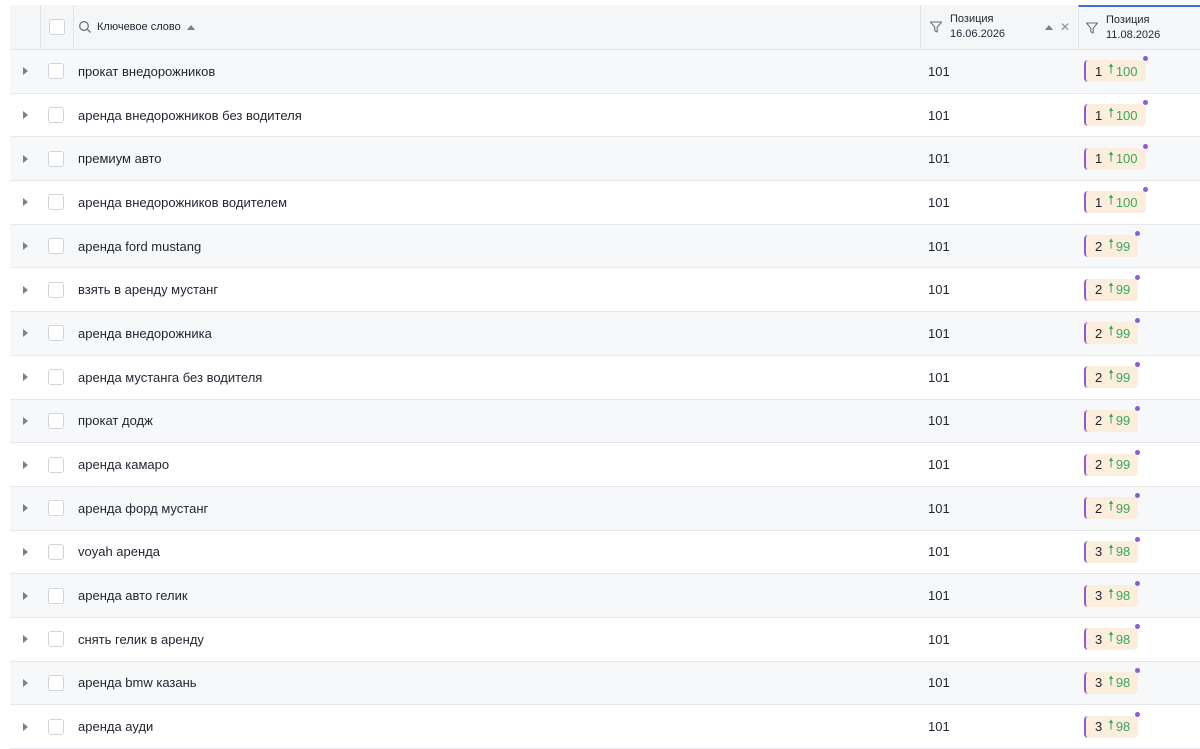  I want to click on table-row: прокат внедорожников 101 1 🠕 100, so click(605, 72).